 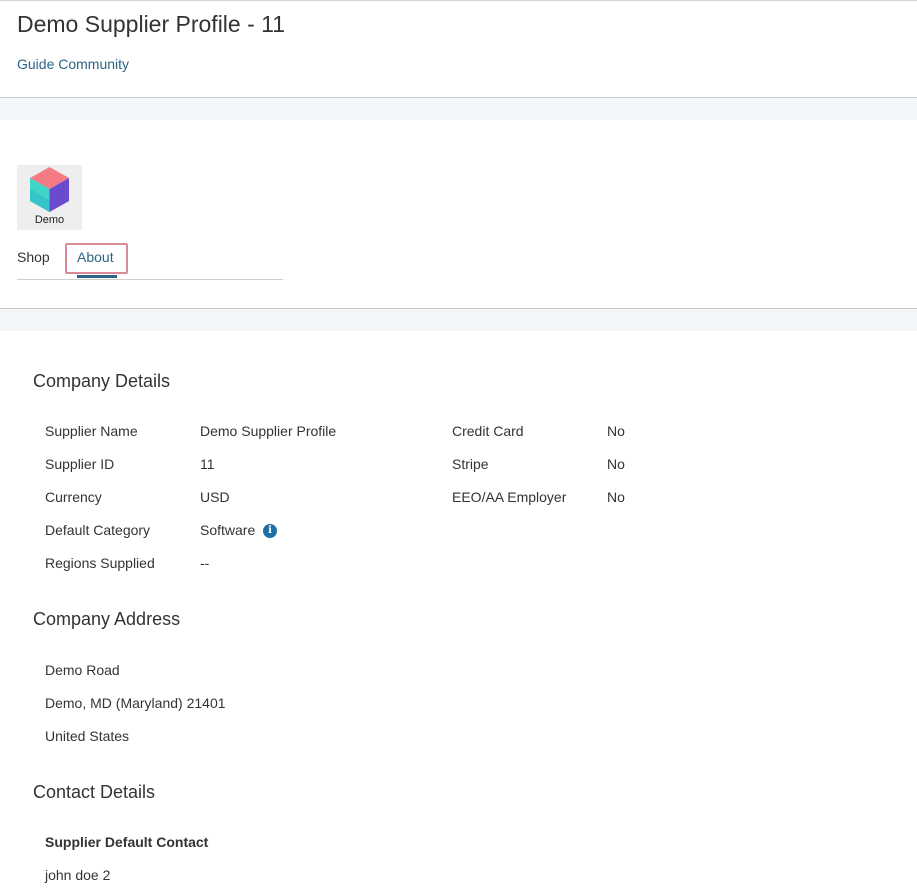 I want to click on guide-community-link: Guide Community, so click(x=73, y=64).